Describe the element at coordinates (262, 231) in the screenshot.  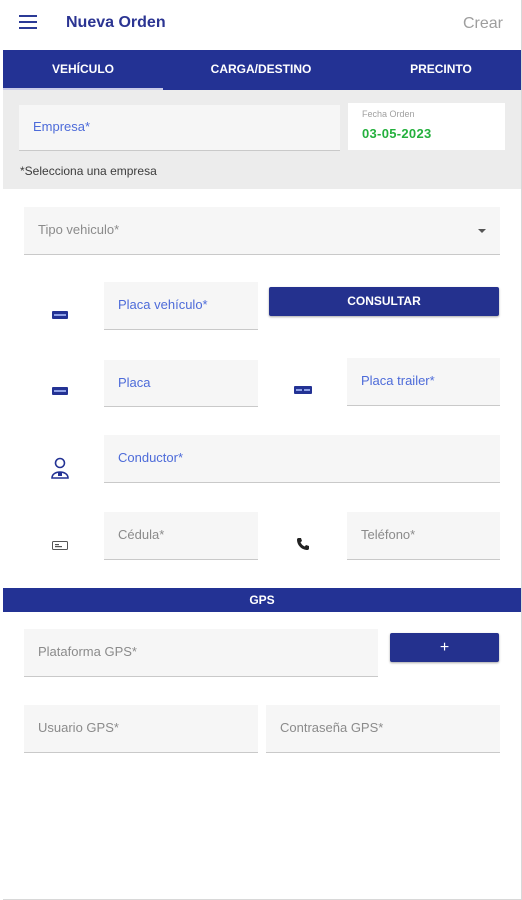
I see `tipo-vehiculo-select: Tipo vehiculo*` at that location.